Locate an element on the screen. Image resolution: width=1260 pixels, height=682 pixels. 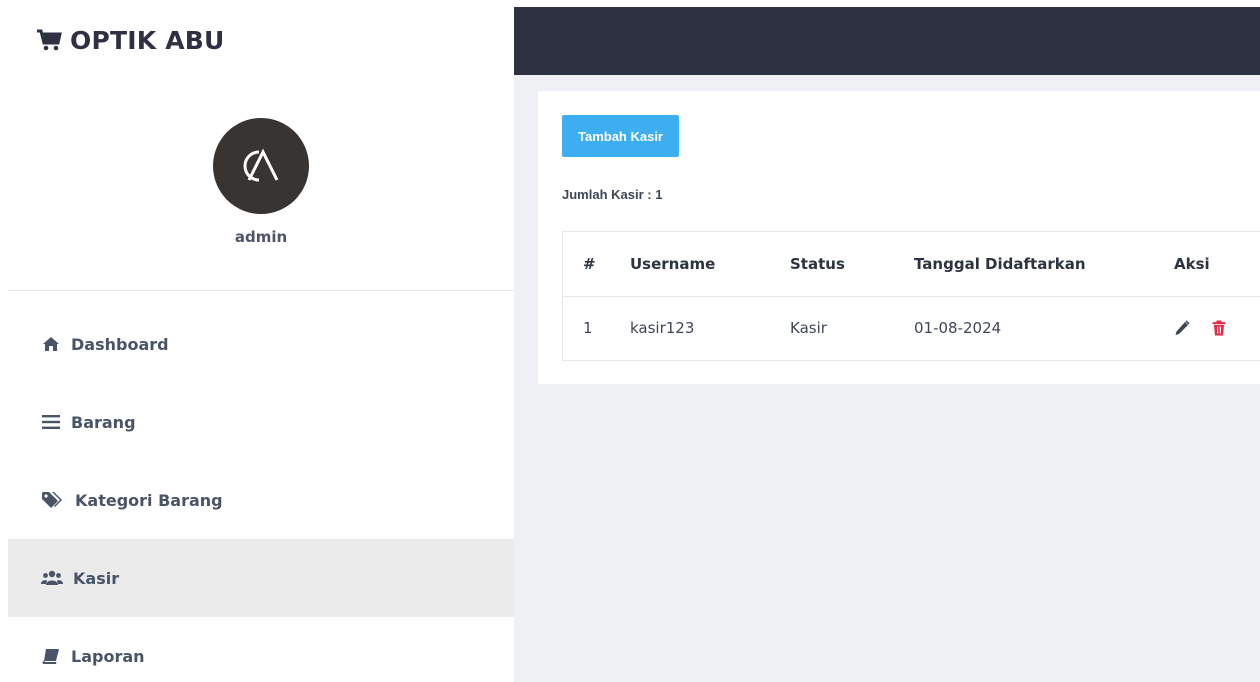
avatar is located at coordinates (261, 166).